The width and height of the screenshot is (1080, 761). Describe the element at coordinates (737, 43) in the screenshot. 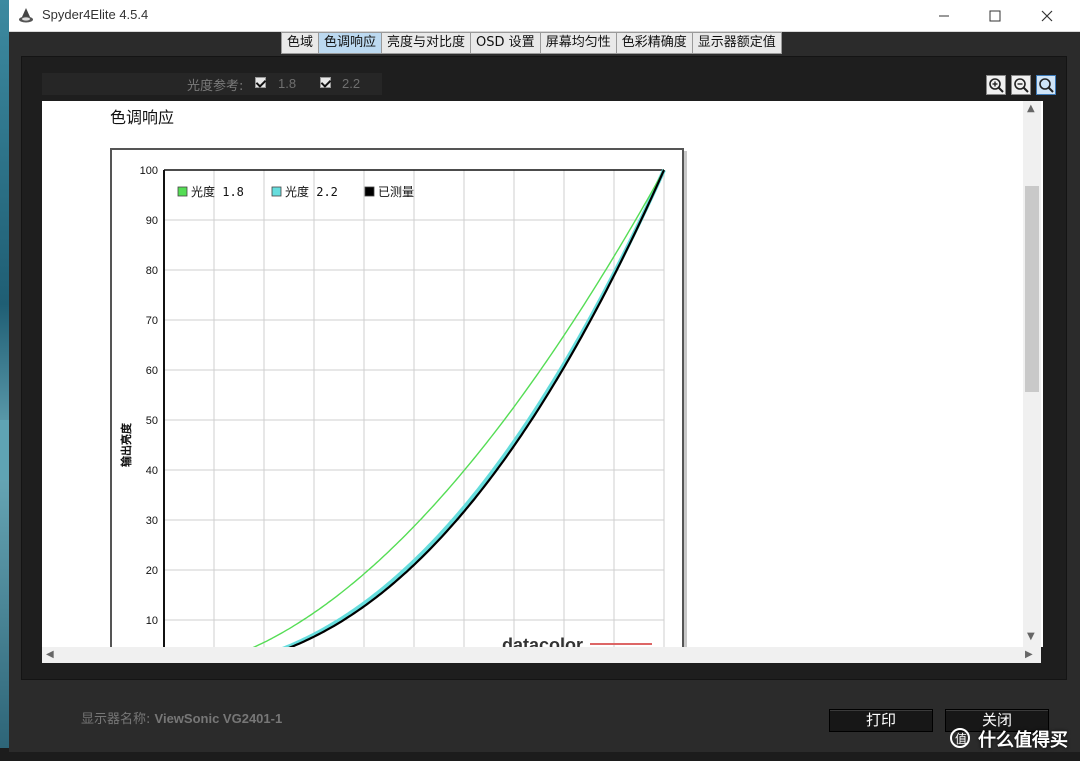

I see `tab-display-rating: 显示器额定值` at that location.